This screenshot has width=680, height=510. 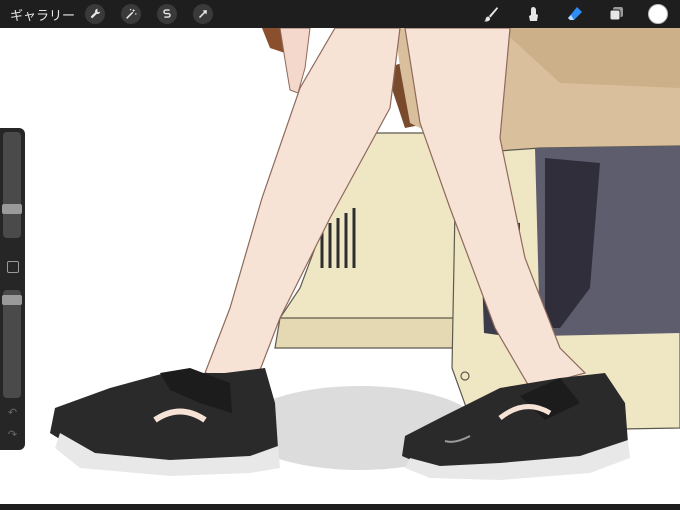 I want to click on bottom-bar, so click(x=340, y=507).